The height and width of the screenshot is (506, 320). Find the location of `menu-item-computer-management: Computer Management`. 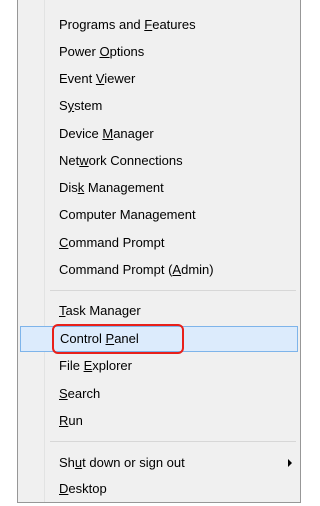

menu-item-computer-management: Computer Management is located at coordinates (159, 215).